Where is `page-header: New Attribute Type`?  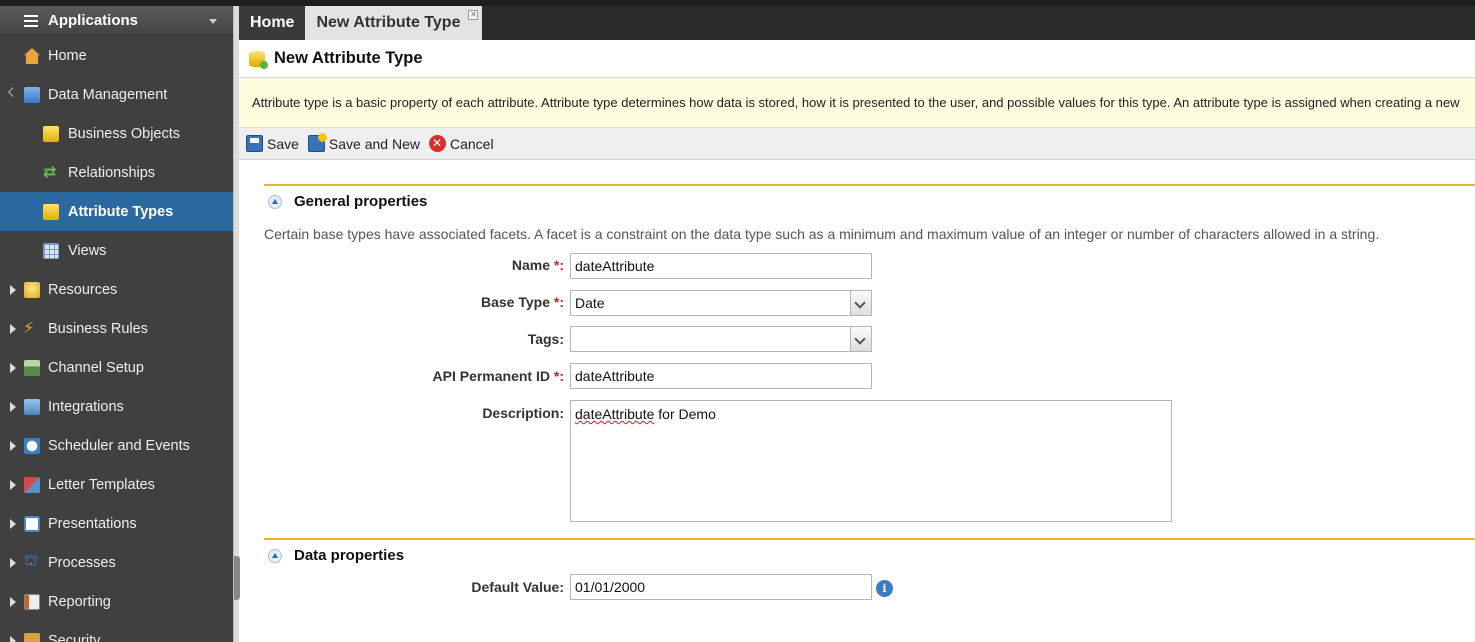
page-header: New Attribute Type is located at coordinates (857, 59).